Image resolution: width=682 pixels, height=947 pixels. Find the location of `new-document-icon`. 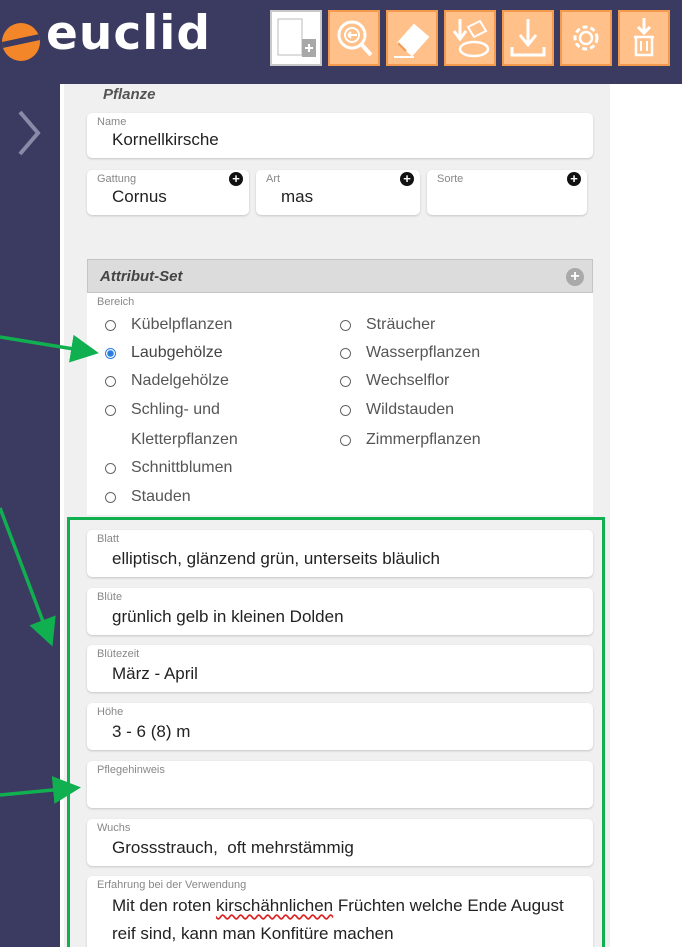

new-document-icon is located at coordinates (296, 37).